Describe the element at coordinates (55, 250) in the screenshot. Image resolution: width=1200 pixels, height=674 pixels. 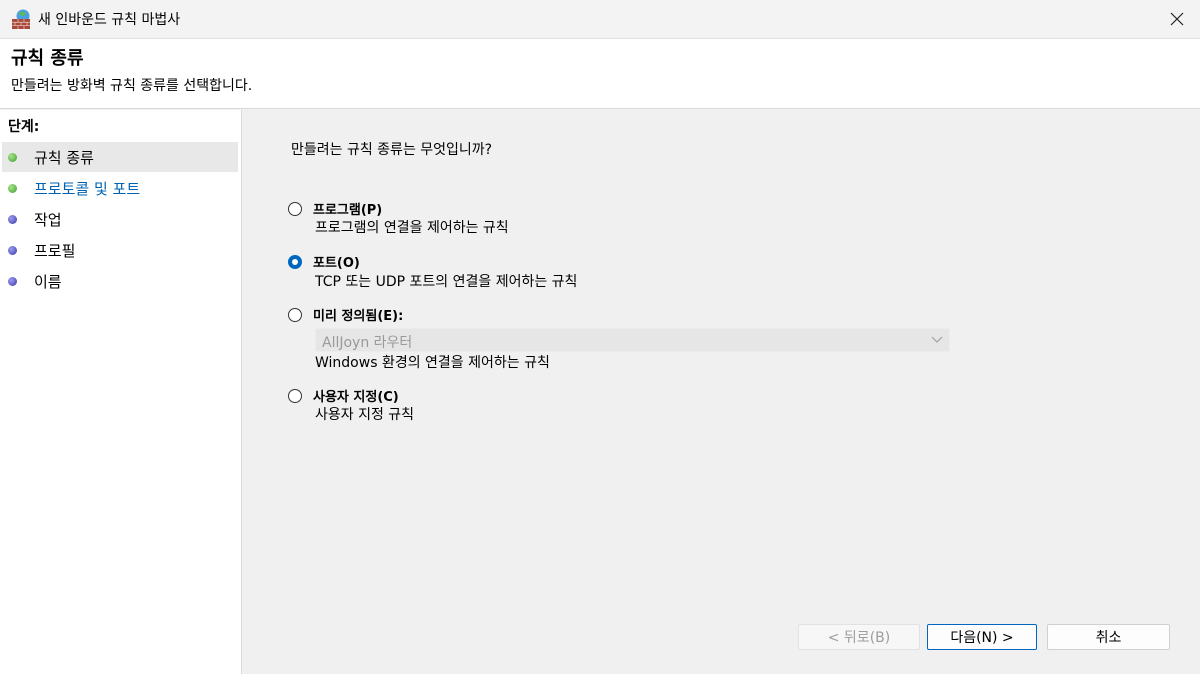
I see `step-label: 프로필` at that location.